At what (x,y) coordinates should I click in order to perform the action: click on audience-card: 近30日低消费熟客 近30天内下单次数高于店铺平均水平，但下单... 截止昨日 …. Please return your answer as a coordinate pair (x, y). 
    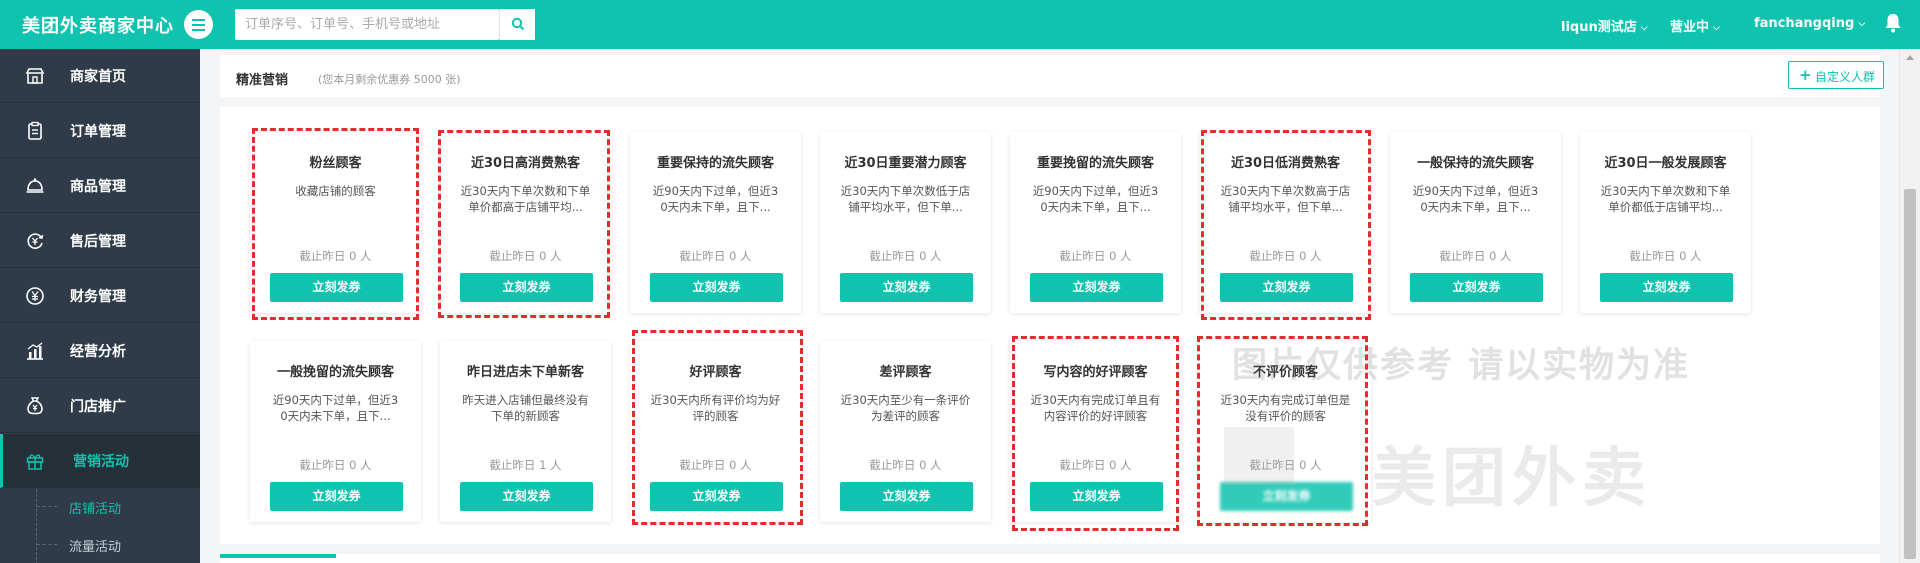
    Looking at the image, I should click on (1285, 222).